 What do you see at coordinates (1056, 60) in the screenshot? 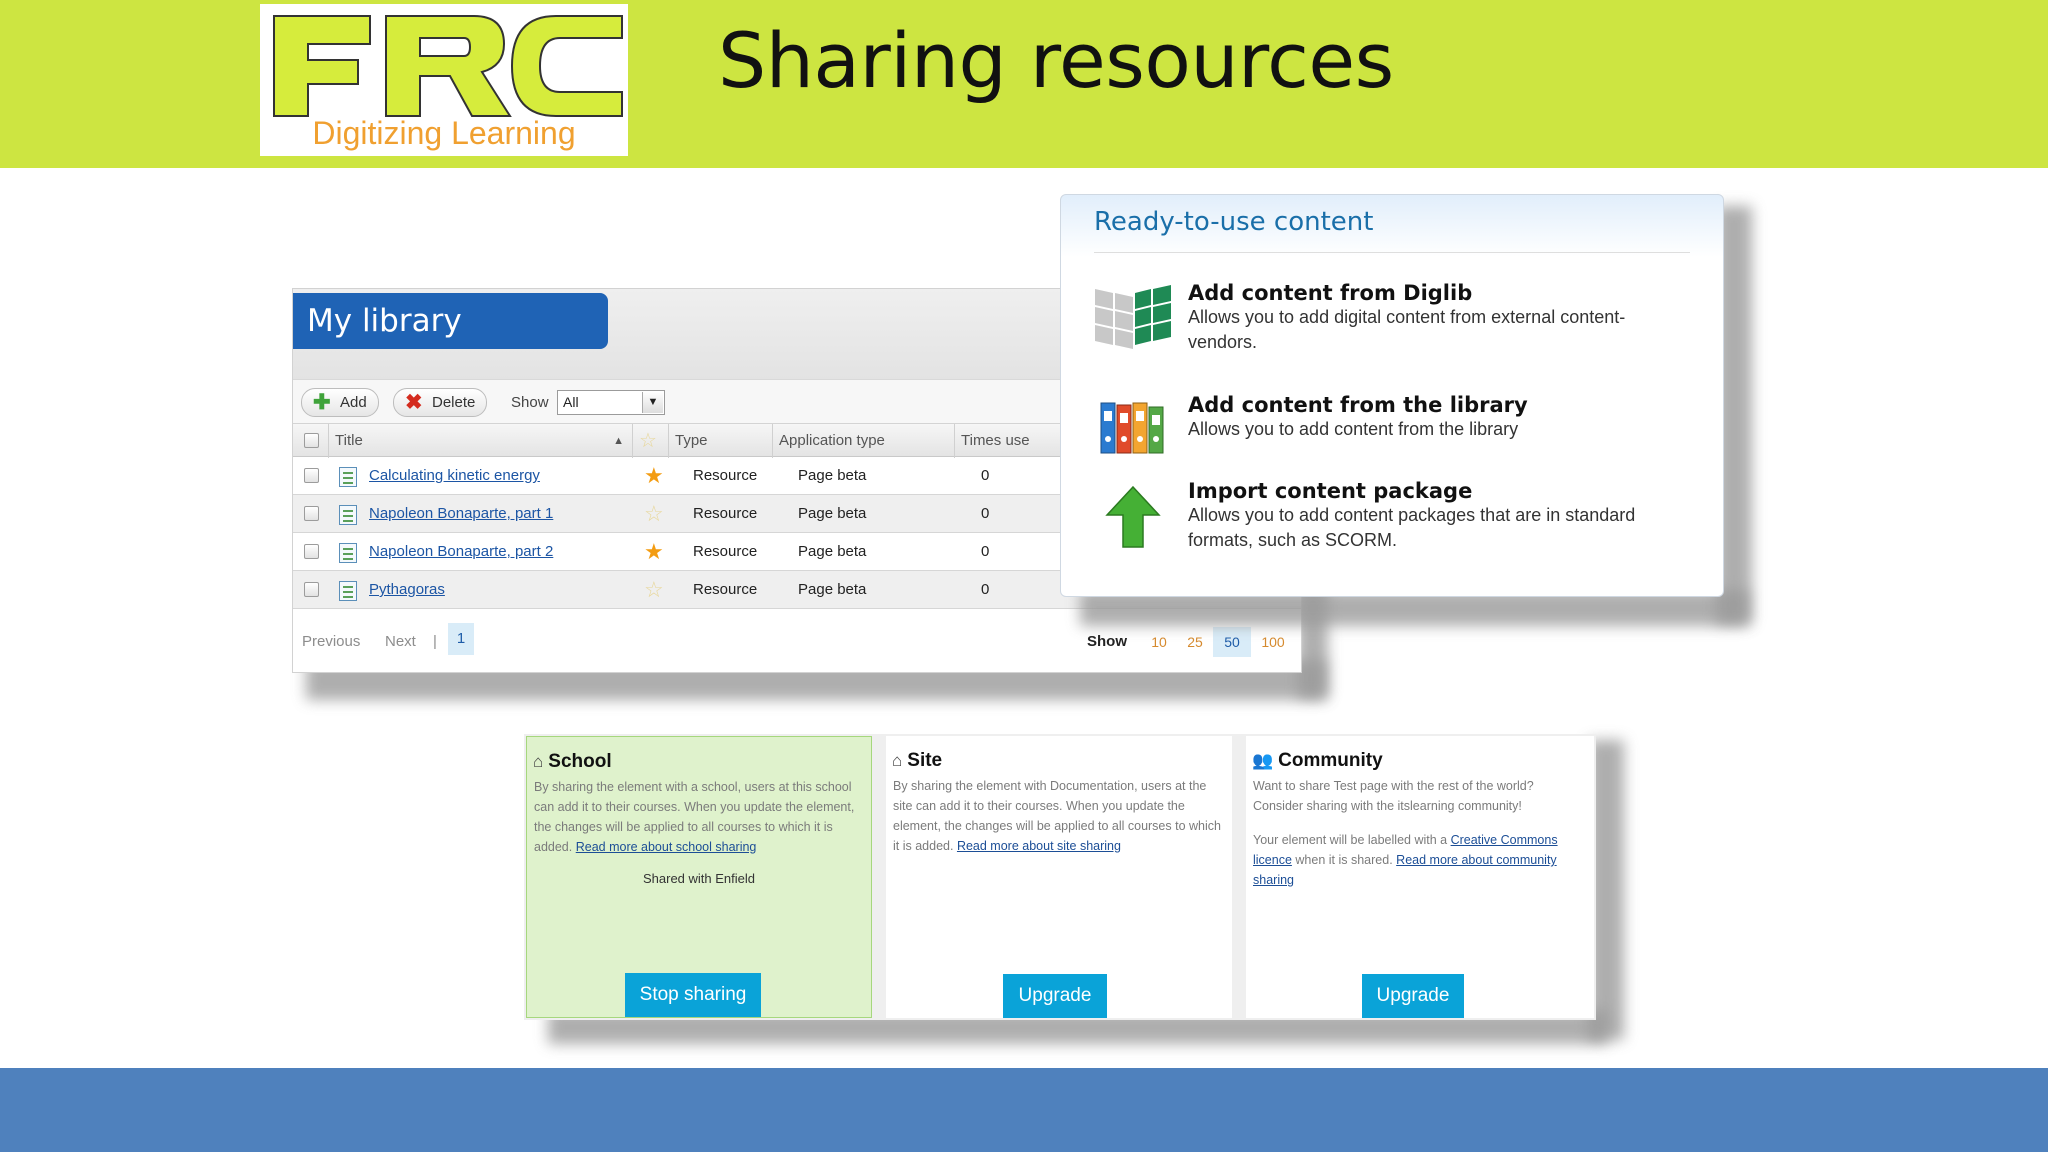
I see `slide-title: Sharing resources` at bounding box center [1056, 60].